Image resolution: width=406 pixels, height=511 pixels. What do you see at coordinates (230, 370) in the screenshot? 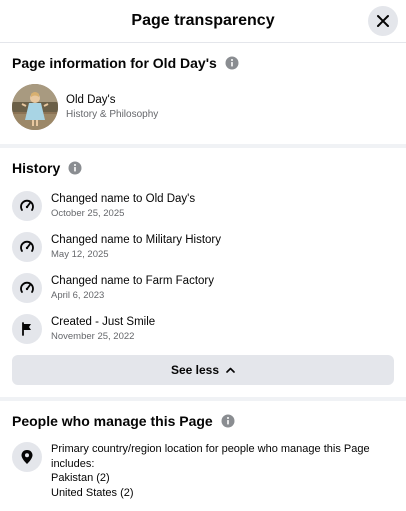
I see `chevron-up-icon` at bounding box center [230, 370].